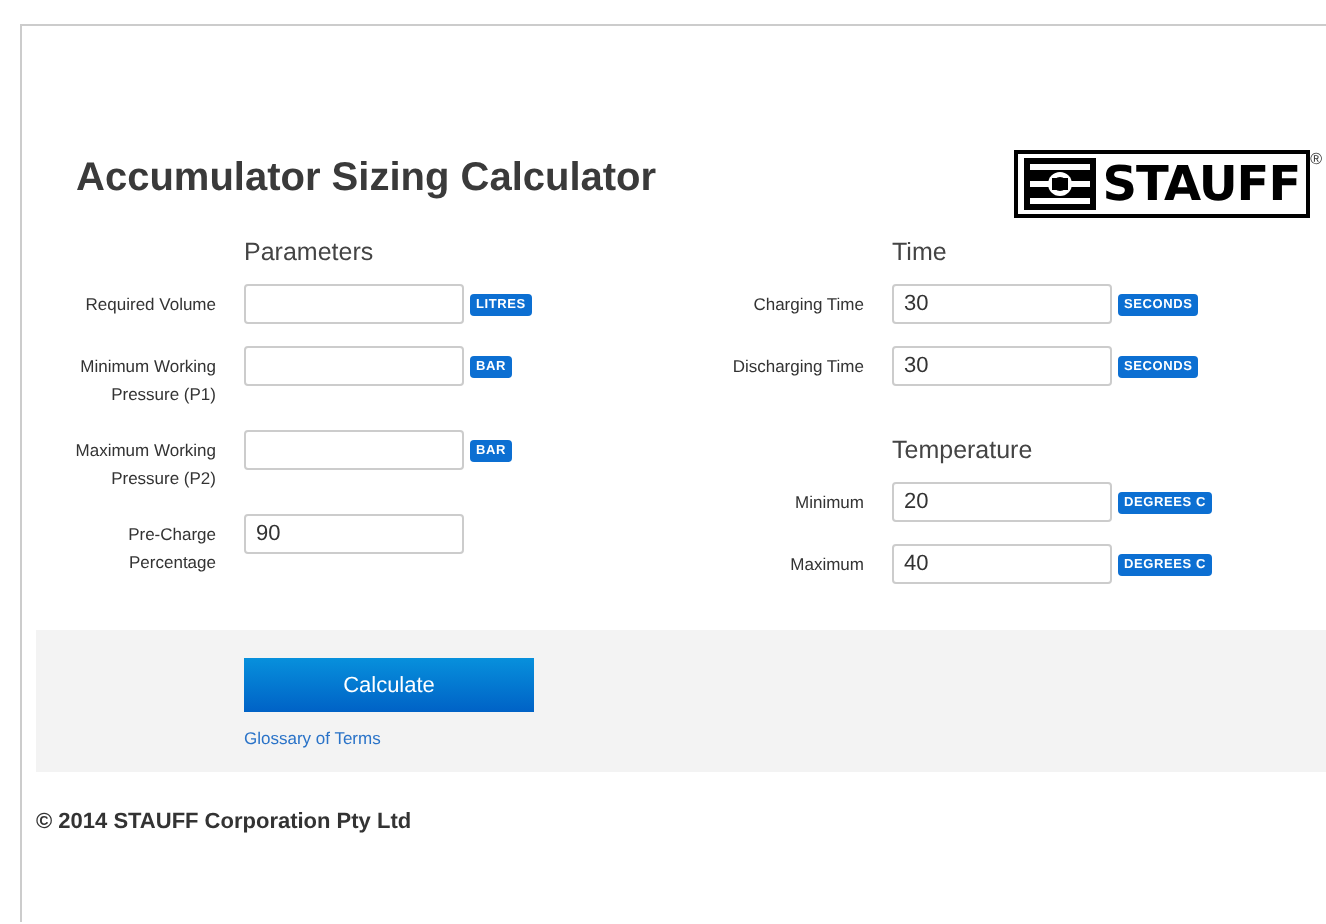  I want to click on page-title: Accumulator Sizing Calculator, so click(366, 178).